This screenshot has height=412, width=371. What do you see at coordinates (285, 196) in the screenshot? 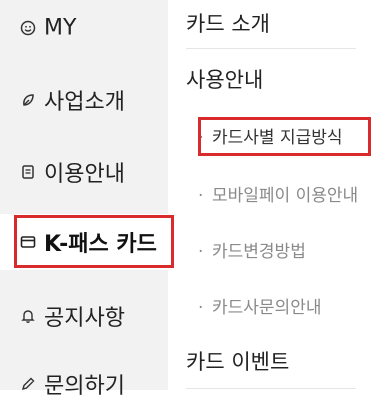
I see `submenu-item-label: 모바일페이 이용안내` at bounding box center [285, 196].